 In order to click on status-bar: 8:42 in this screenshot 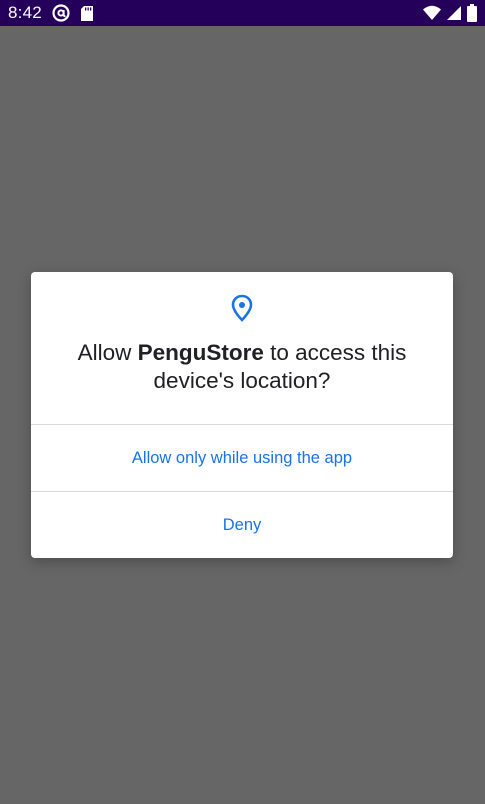, I will do `click(242, 13)`.